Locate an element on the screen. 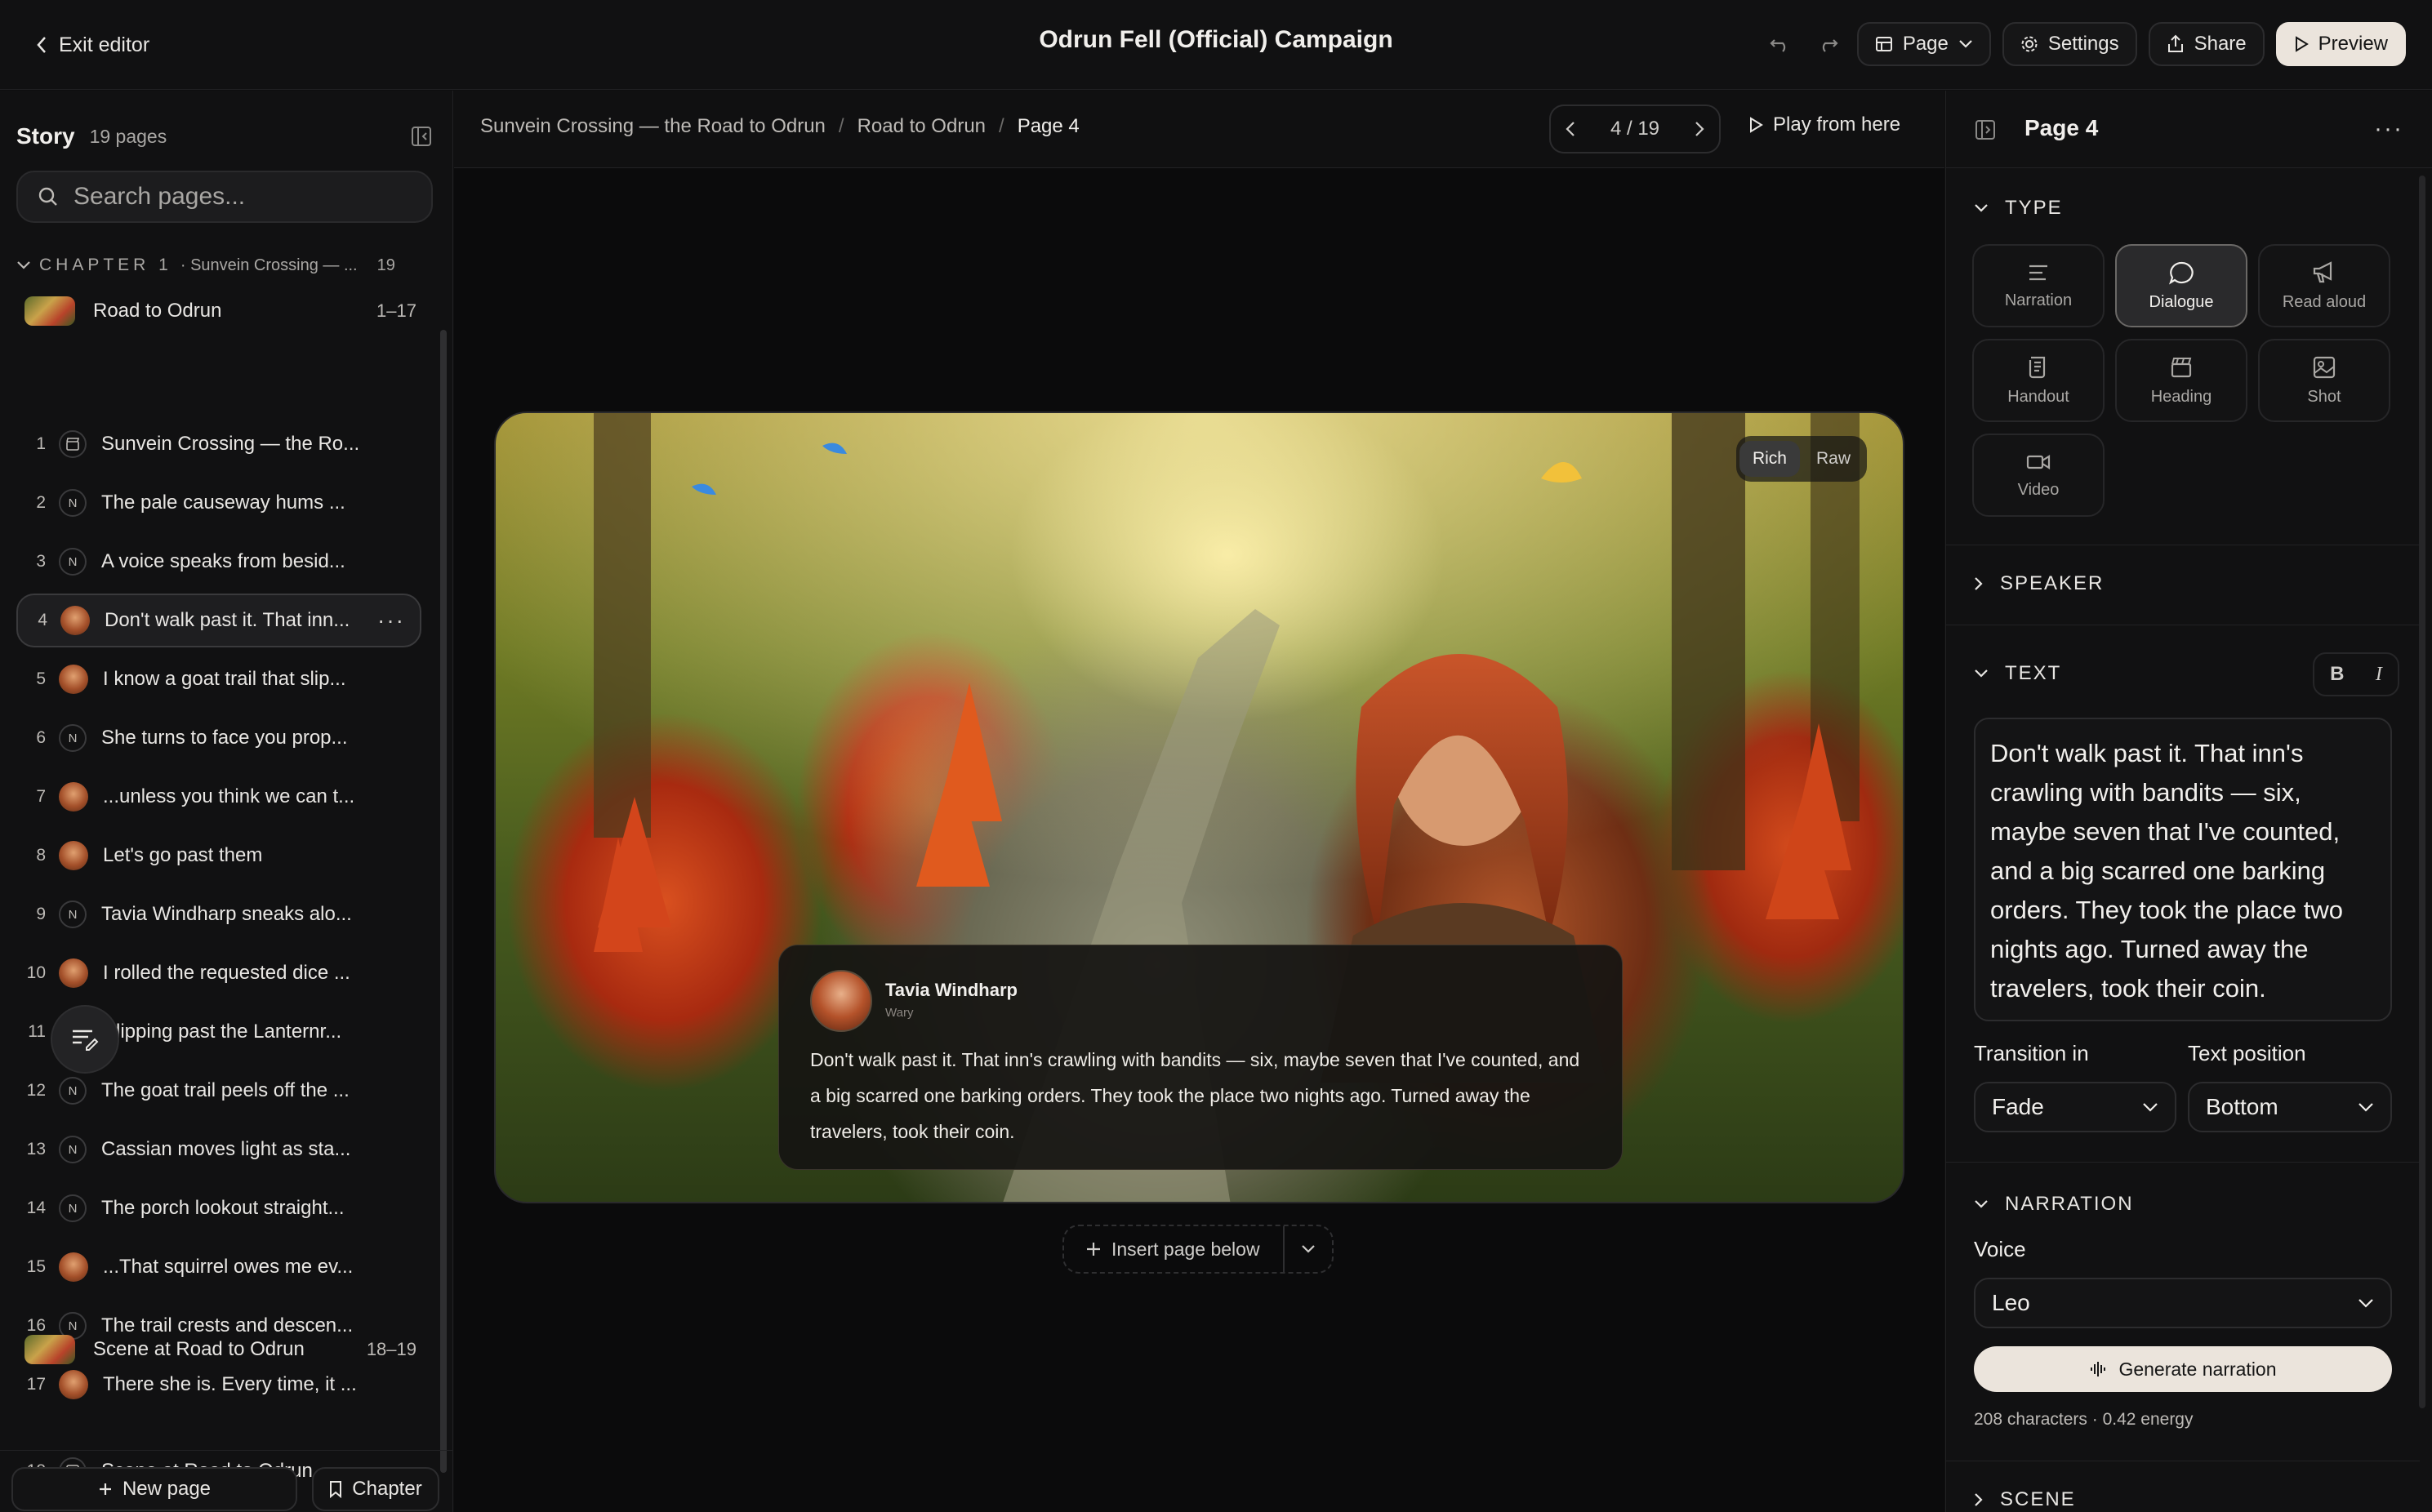  type-label: Dialogue is located at coordinates (2181, 301).